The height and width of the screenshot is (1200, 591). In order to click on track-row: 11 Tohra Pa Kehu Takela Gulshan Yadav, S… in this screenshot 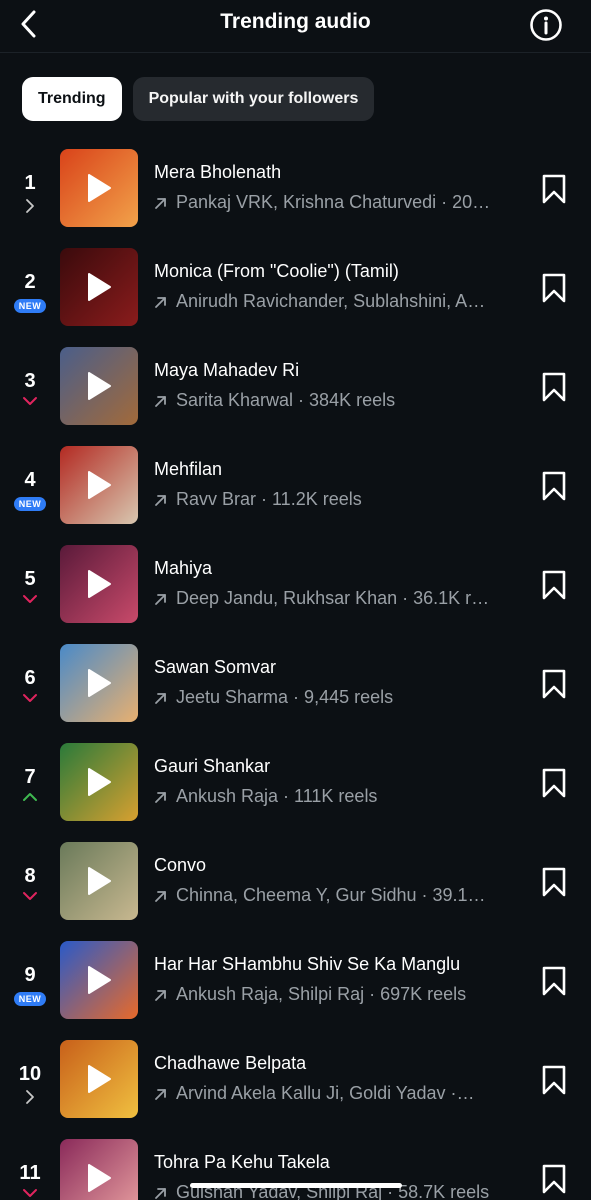, I will do `click(295, 1165)`.